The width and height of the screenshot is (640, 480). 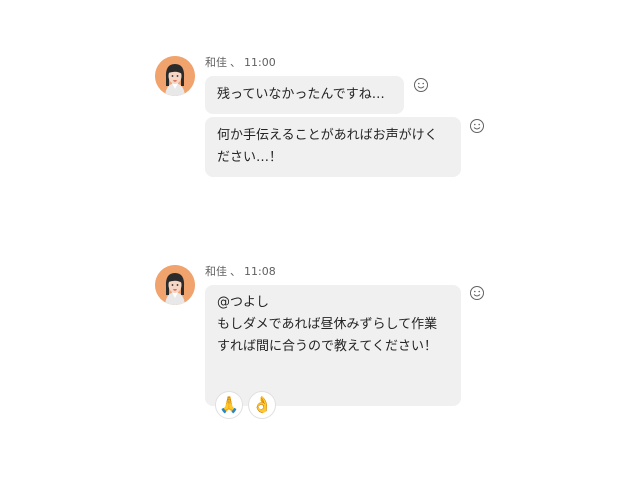 What do you see at coordinates (260, 271) in the screenshot?
I see `message-time: 11:08` at bounding box center [260, 271].